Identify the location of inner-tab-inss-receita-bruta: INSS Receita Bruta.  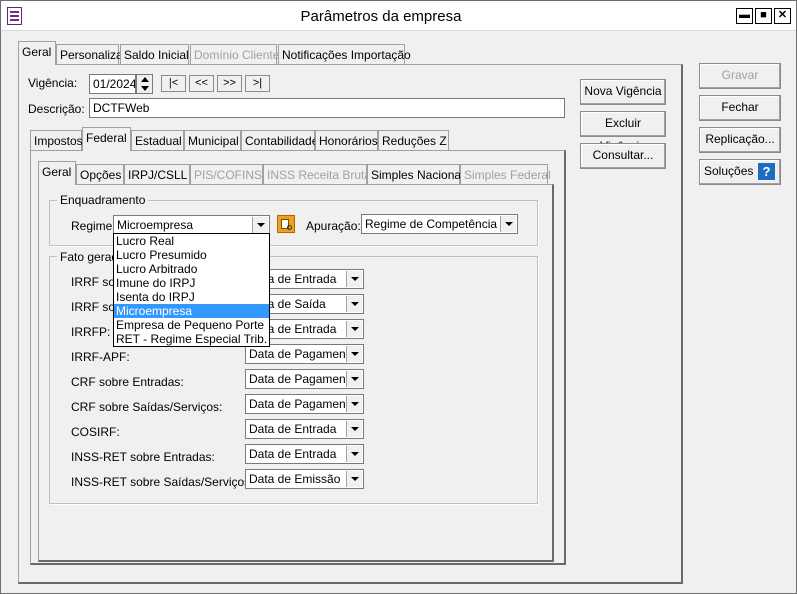
(317, 174).